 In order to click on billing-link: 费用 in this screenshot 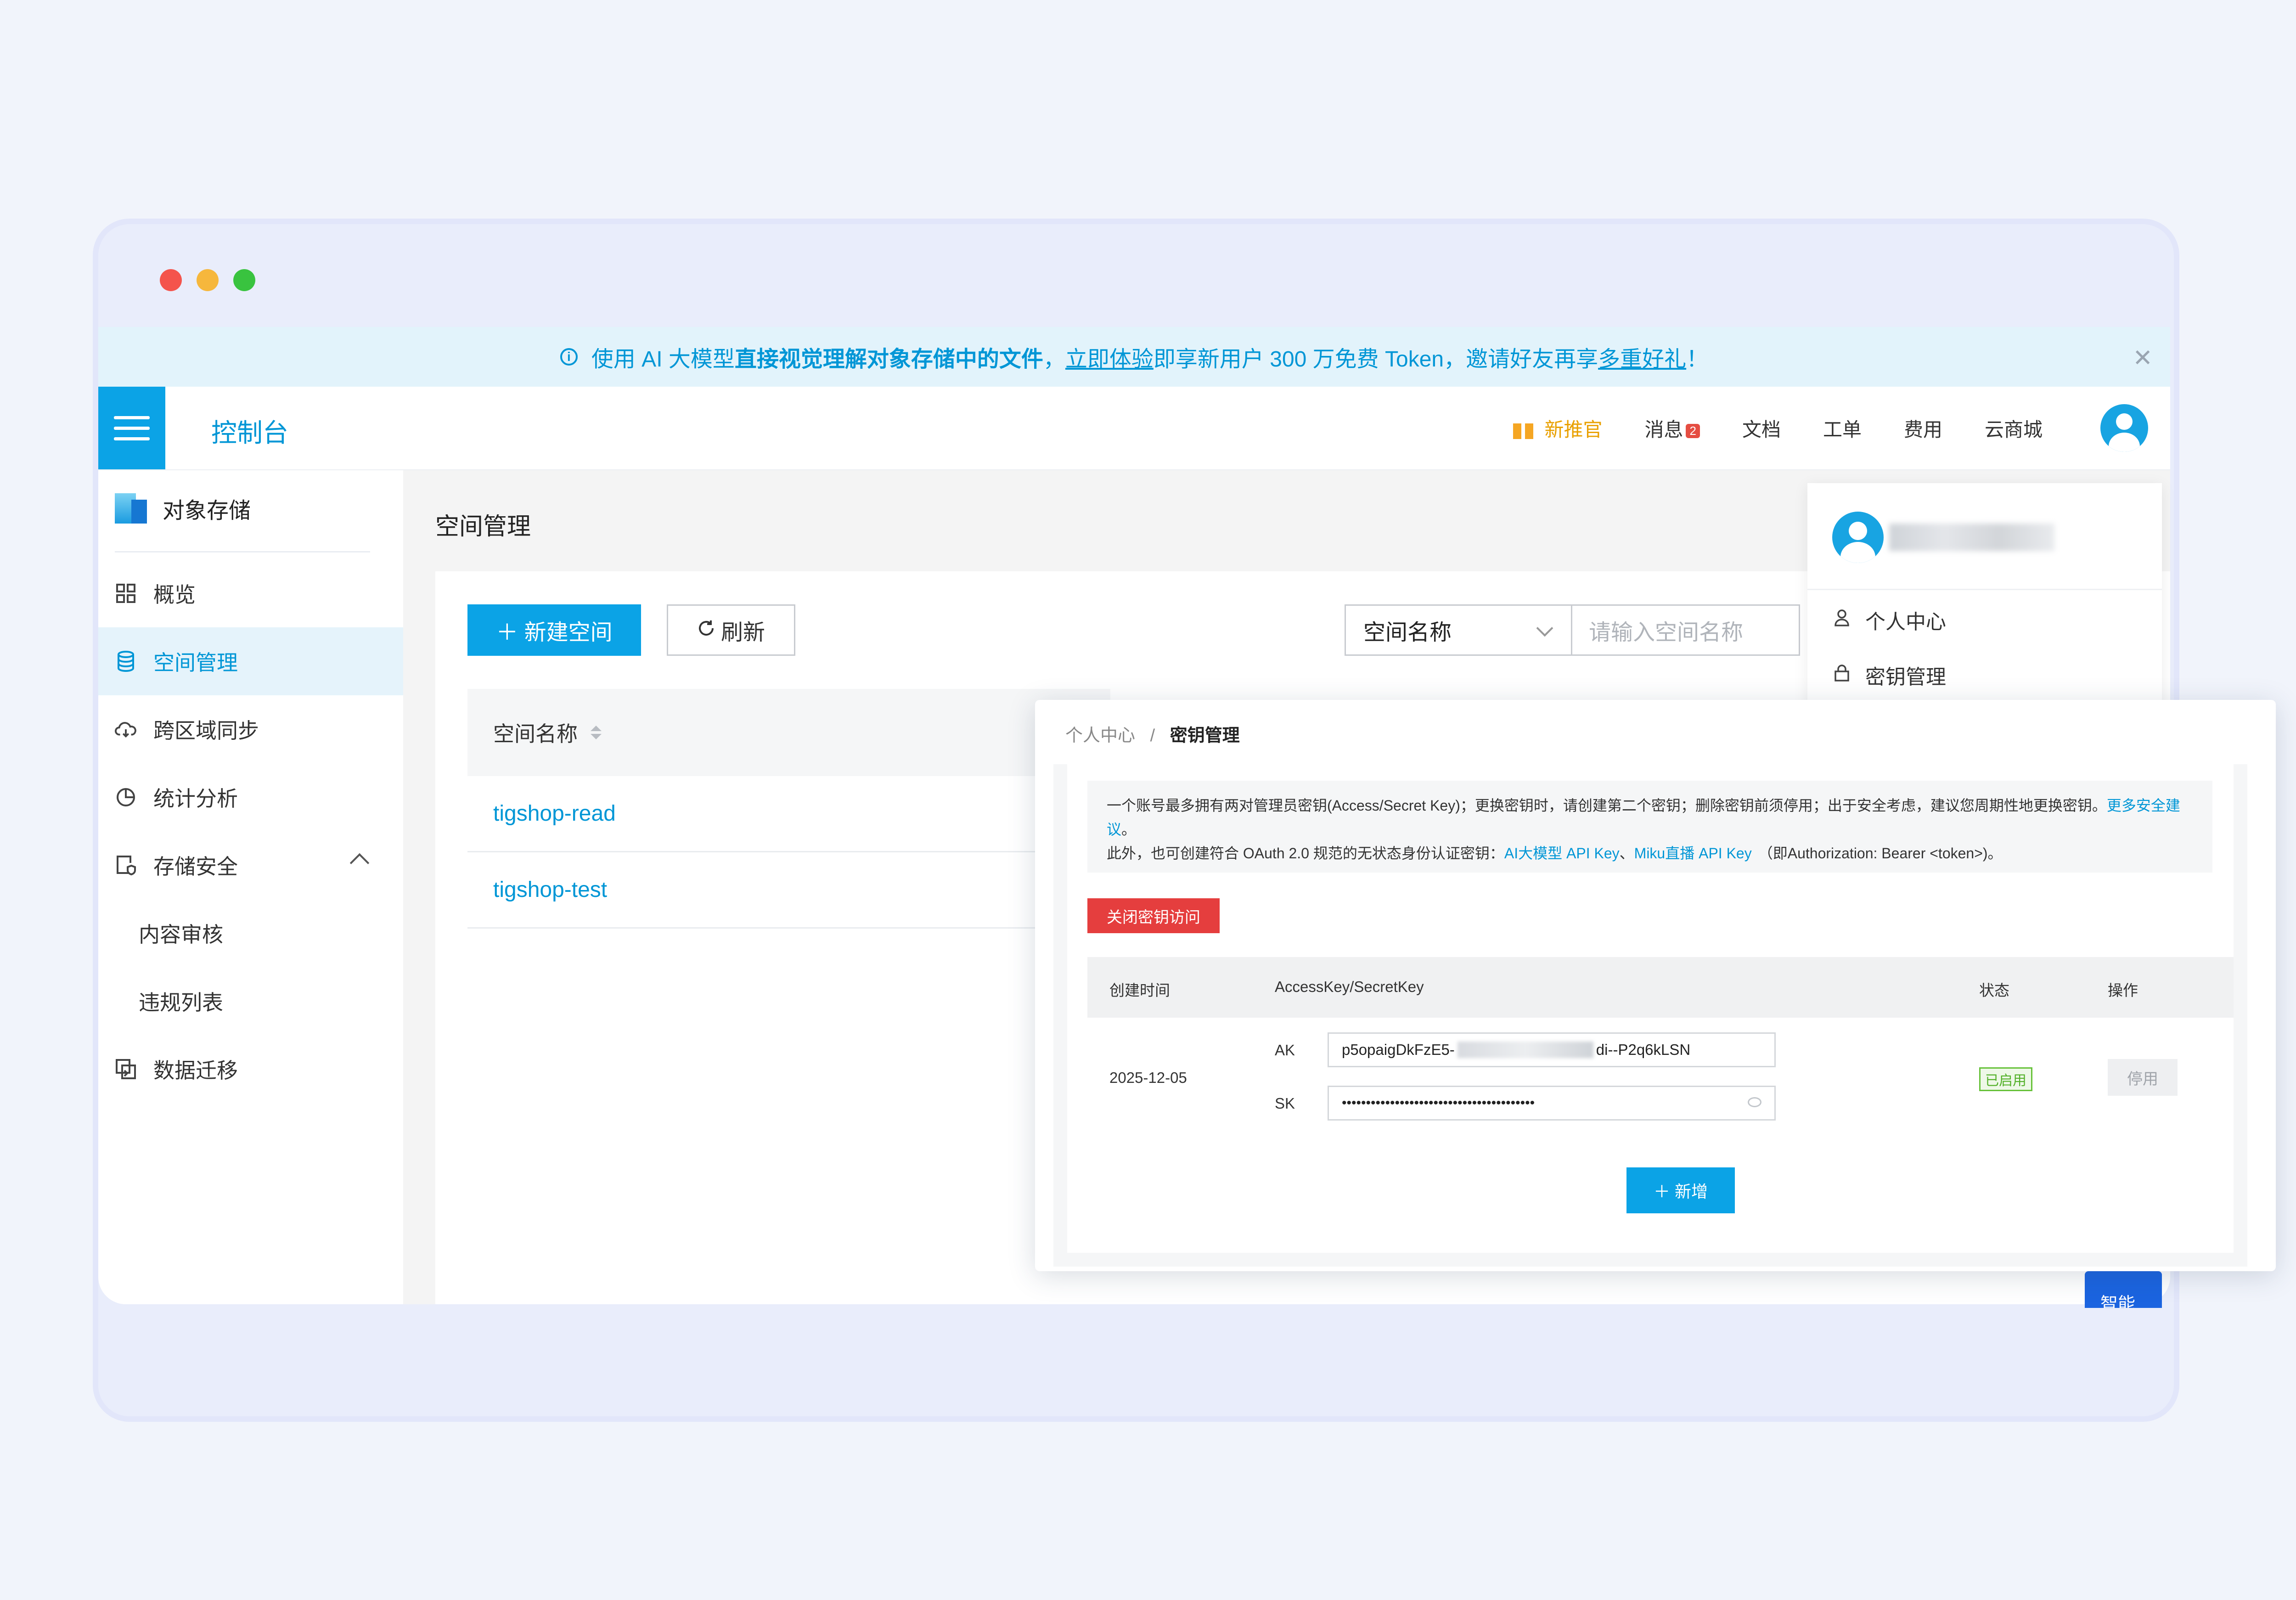, I will do `click(1923, 428)`.